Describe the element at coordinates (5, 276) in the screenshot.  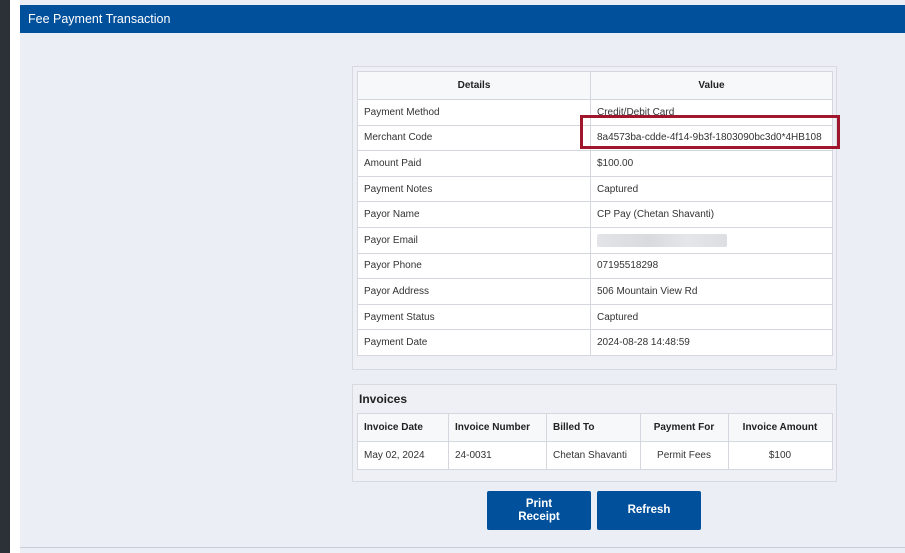
I see `left-sidebar-strip` at that location.